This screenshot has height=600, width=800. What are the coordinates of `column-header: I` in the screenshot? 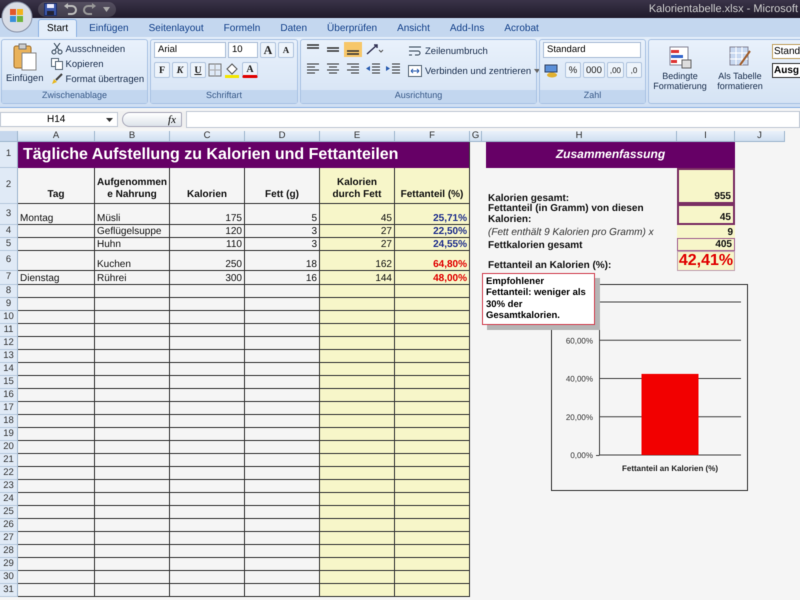 It's located at (706, 136).